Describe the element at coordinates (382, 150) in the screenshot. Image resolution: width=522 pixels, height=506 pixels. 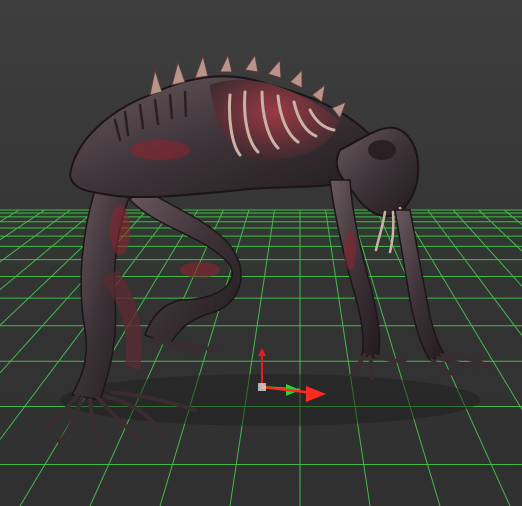
I see `head-eye-socket` at that location.